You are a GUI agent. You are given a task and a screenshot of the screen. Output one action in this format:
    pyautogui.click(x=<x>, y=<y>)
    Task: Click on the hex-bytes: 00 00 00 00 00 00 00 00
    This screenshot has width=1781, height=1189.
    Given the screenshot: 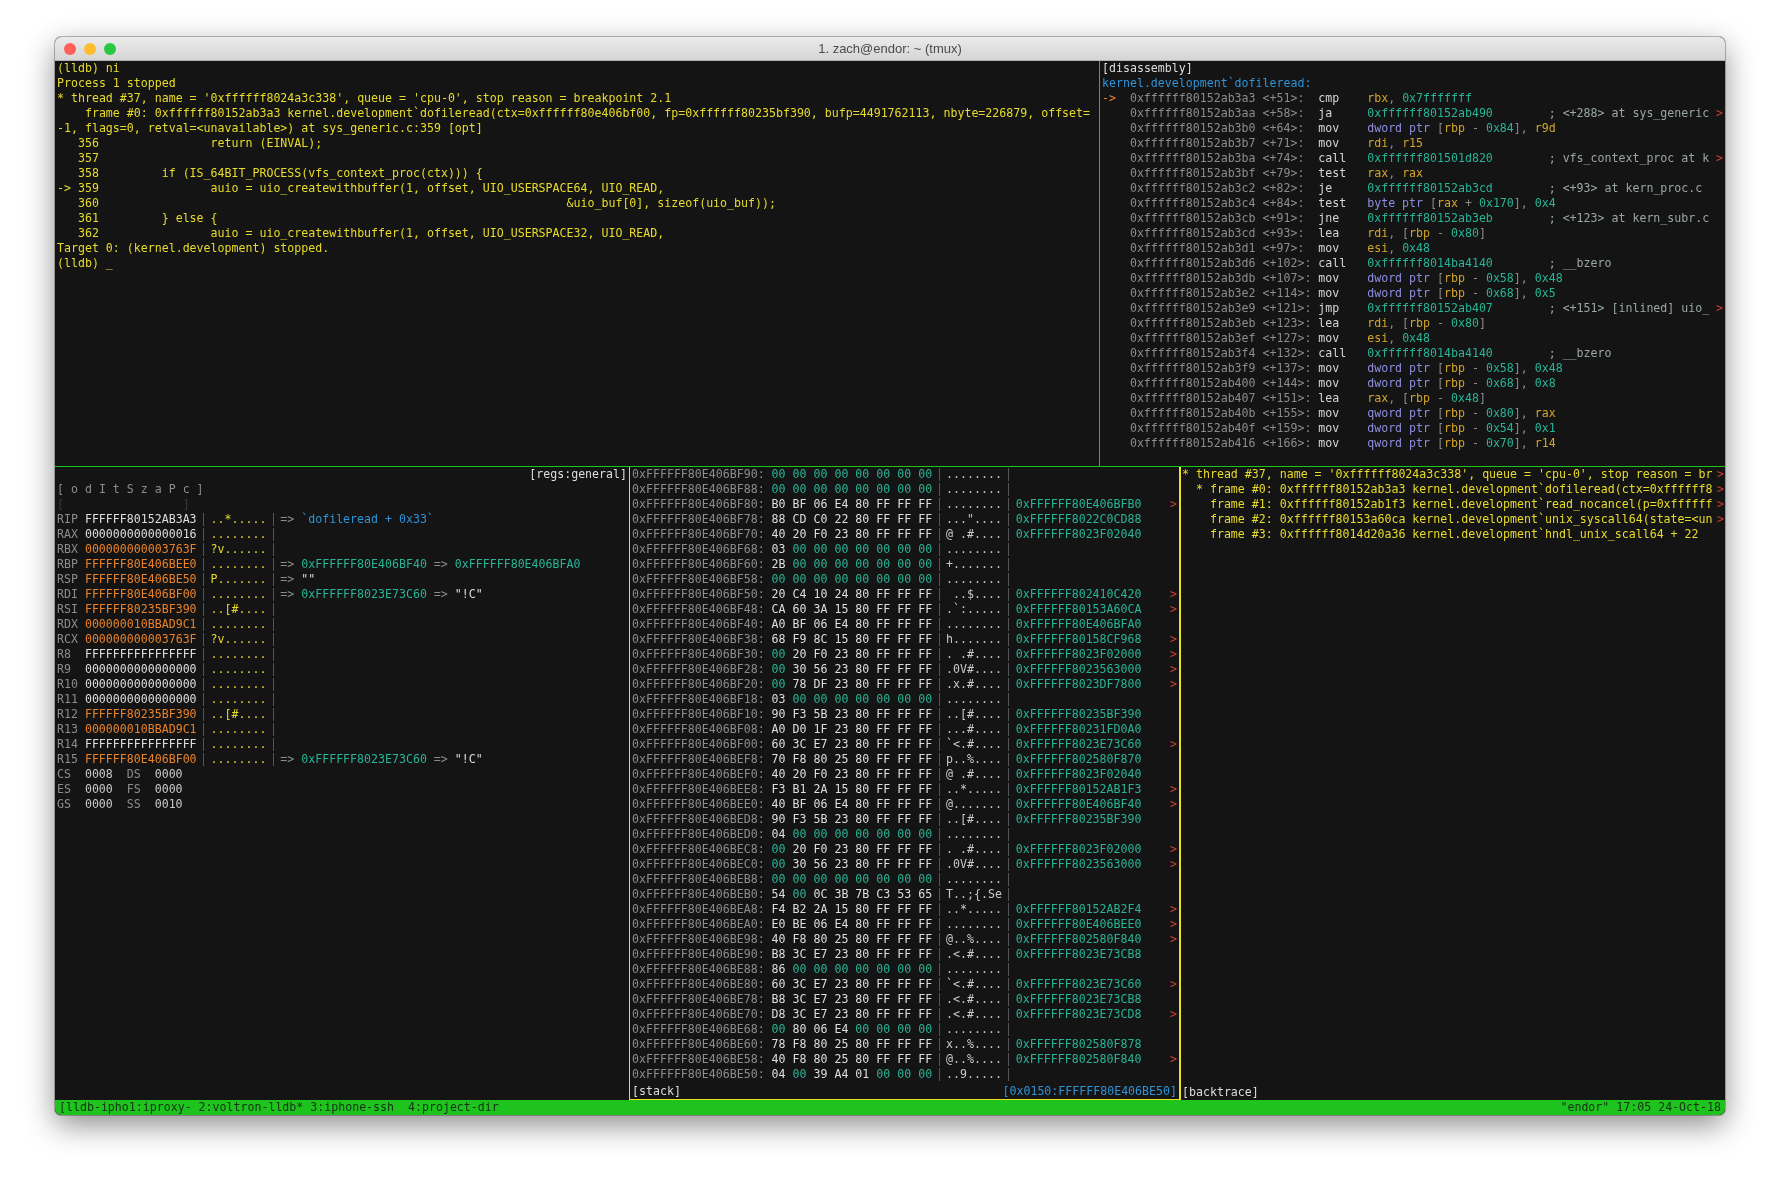 What is the action you would take?
    pyautogui.click(x=852, y=474)
    